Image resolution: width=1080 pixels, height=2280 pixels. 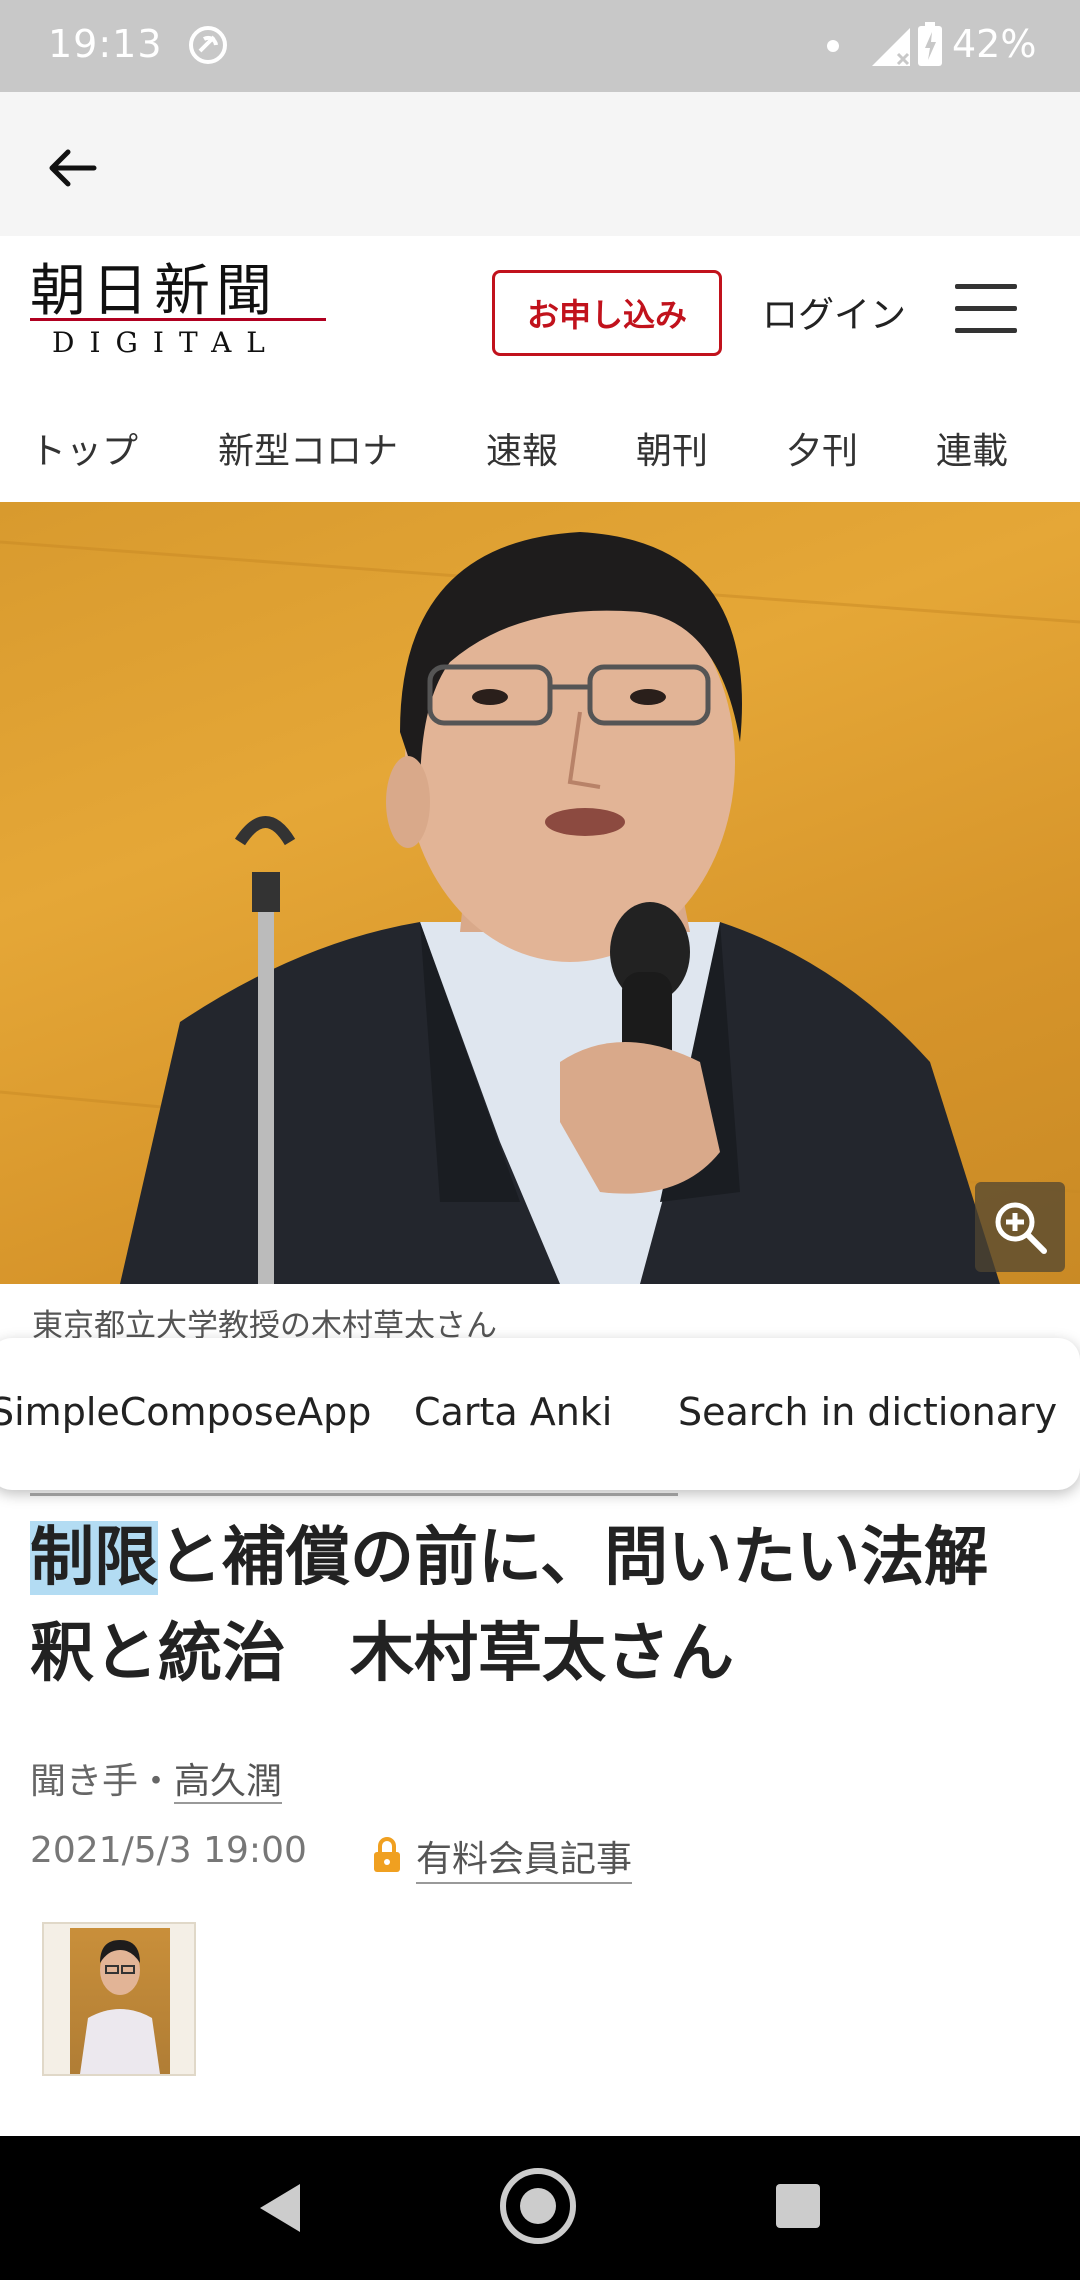 What do you see at coordinates (522, 448) in the screenshot?
I see `tab-breaking: 速報` at bounding box center [522, 448].